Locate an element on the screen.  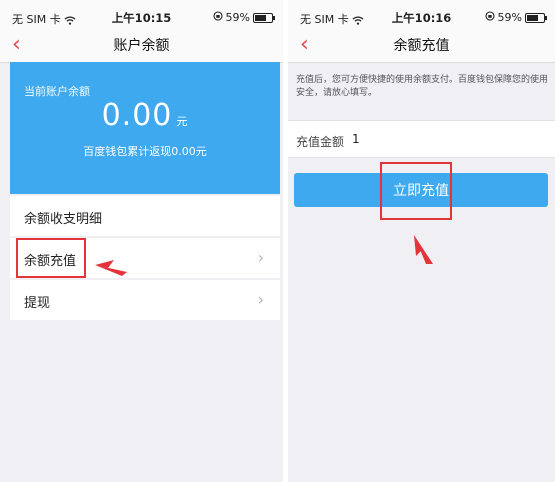
nav-bar: ‹ 账户余额 is located at coordinates (141, 48).